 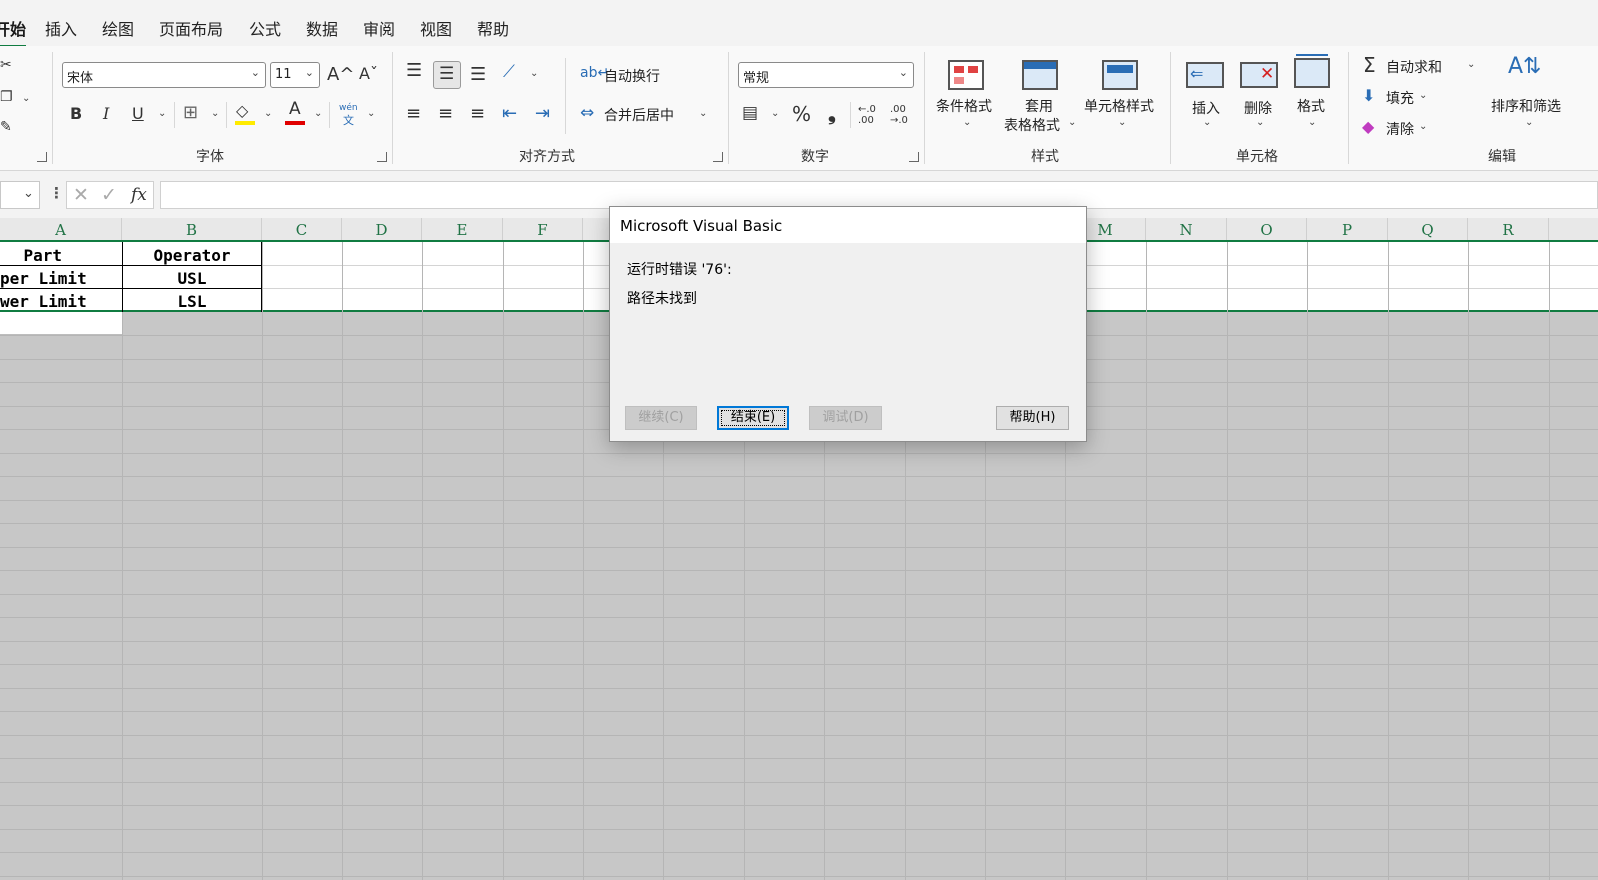 I want to click on phonetic-guide-icon: 文, so click(x=348, y=120).